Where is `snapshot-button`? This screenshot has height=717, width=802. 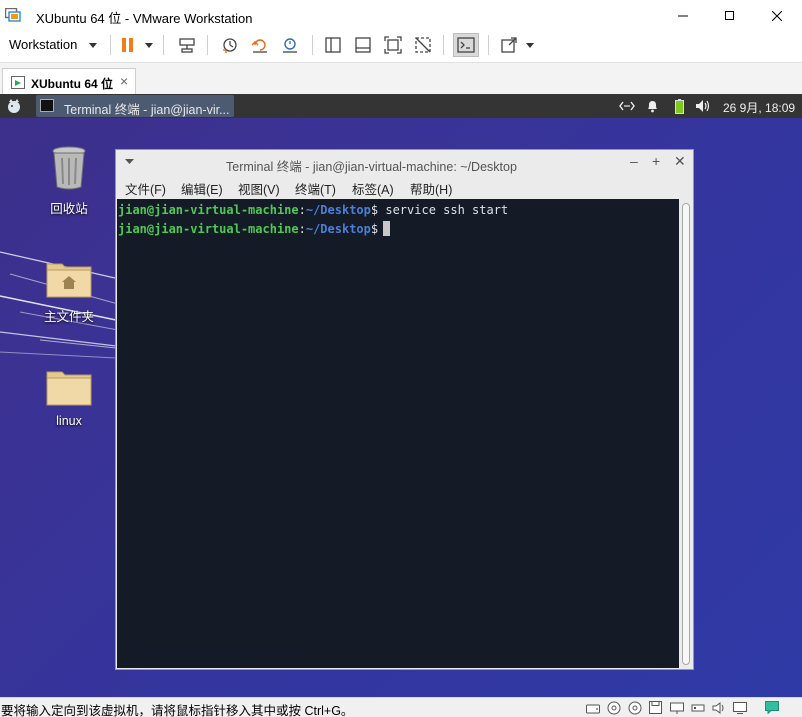 snapshot-button is located at coordinates (230, 45).